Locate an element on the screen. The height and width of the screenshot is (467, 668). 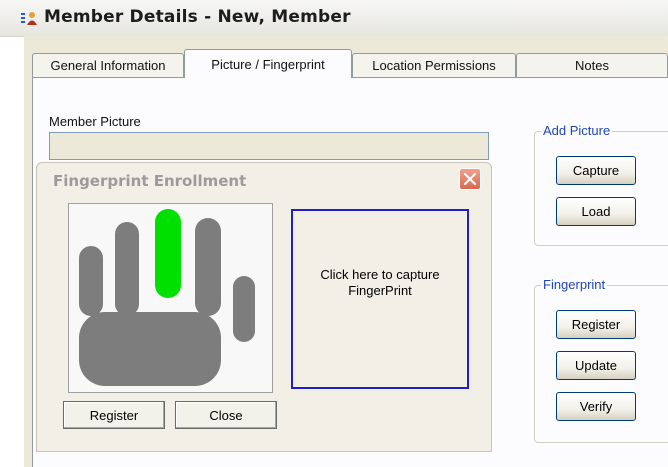
tab-label: Notes is located at coordinates (592, 65).